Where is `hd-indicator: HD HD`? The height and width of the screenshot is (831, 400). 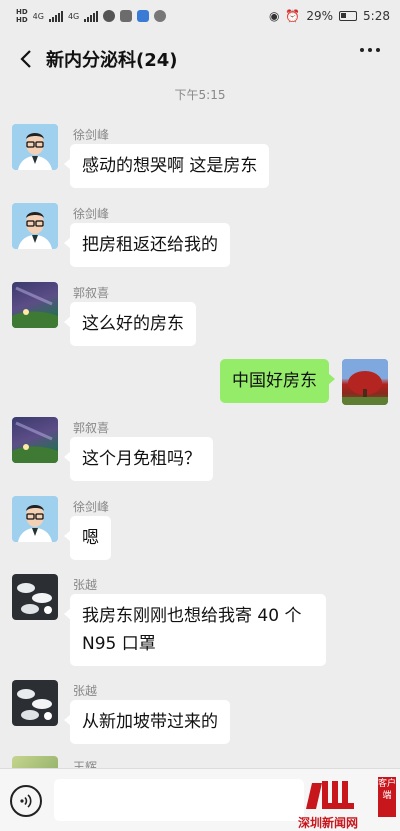 hd-indicator: HD HD is located at coordinates (22, 16).